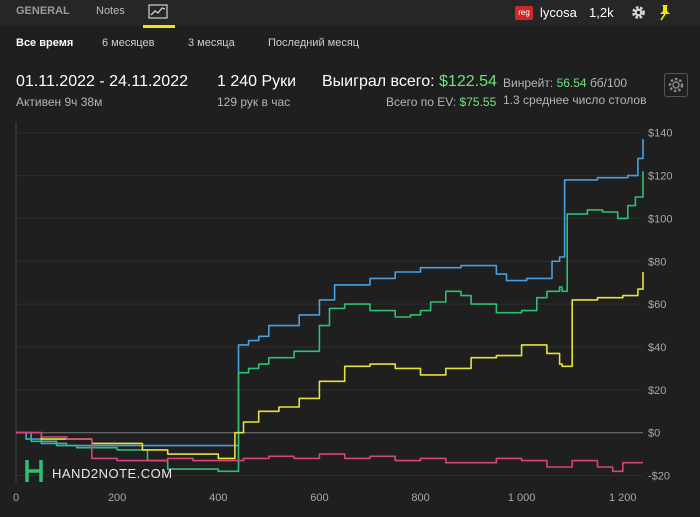  Describe the element at coordinates (102, 81) in the screenshot. I see `date-range: 01.11.2022 - 24.11.2022` at that location.